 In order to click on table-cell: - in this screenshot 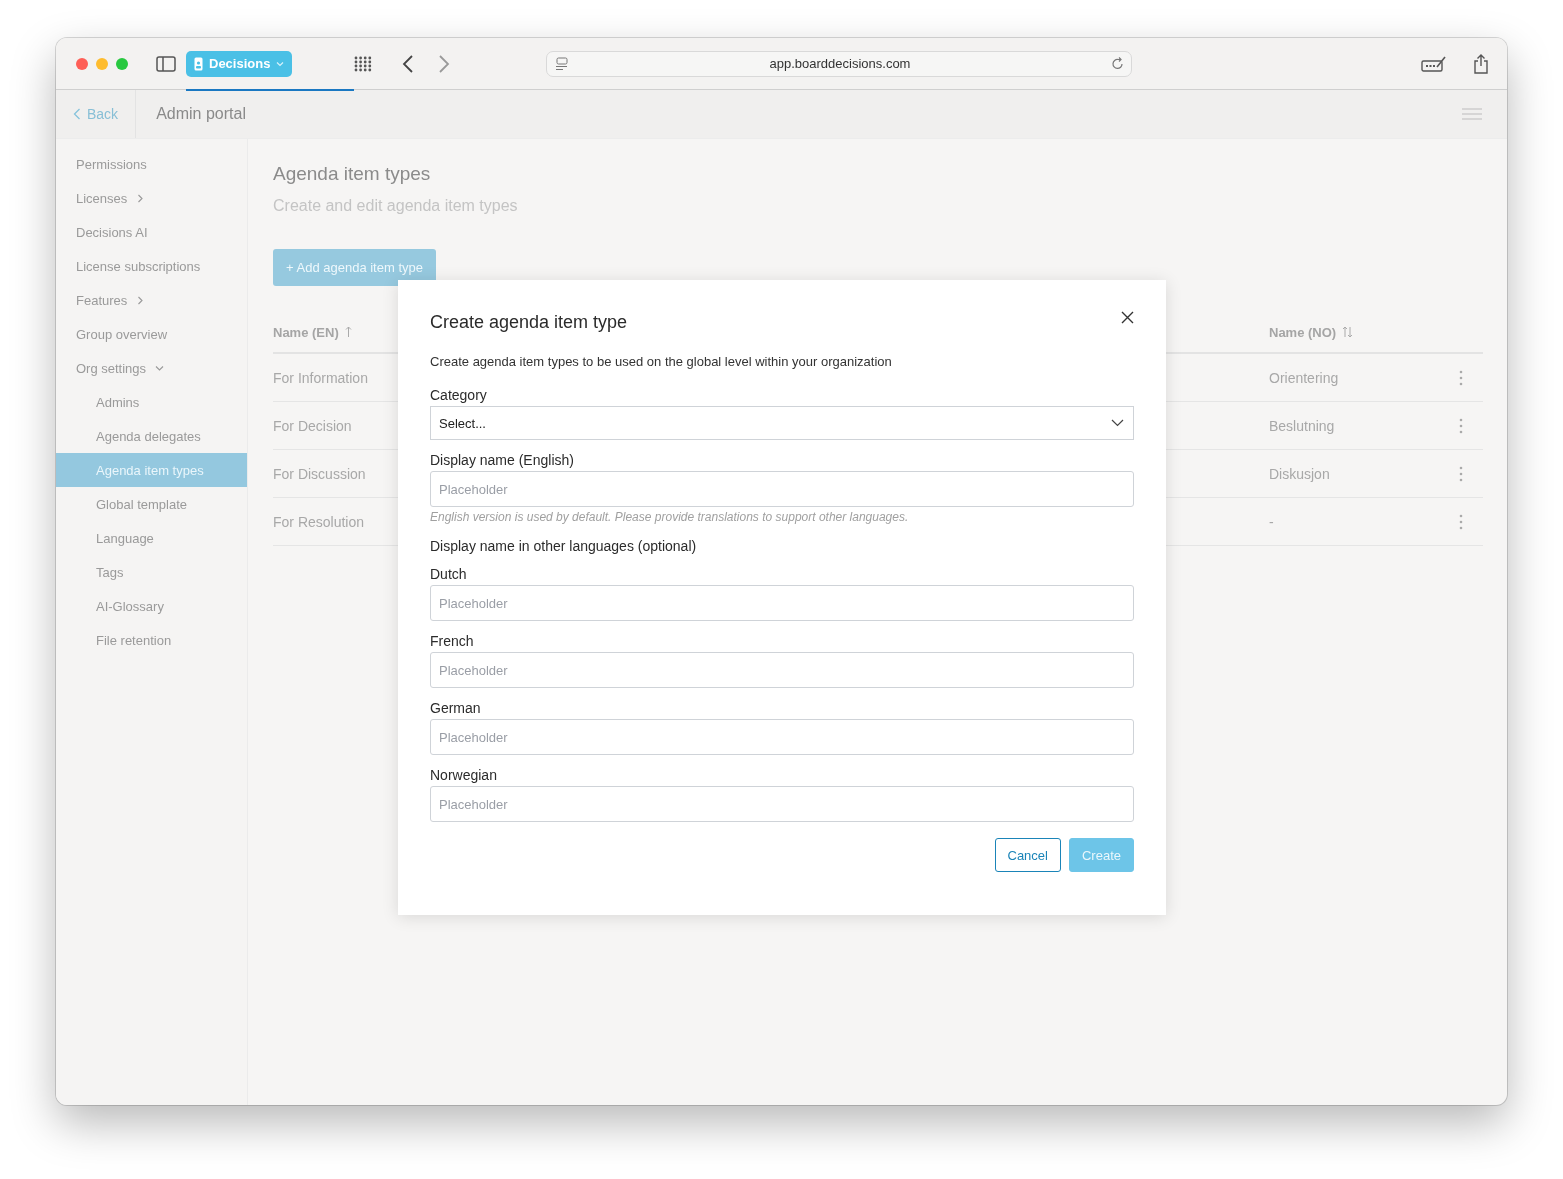, I will do `click(1271, 521)`.